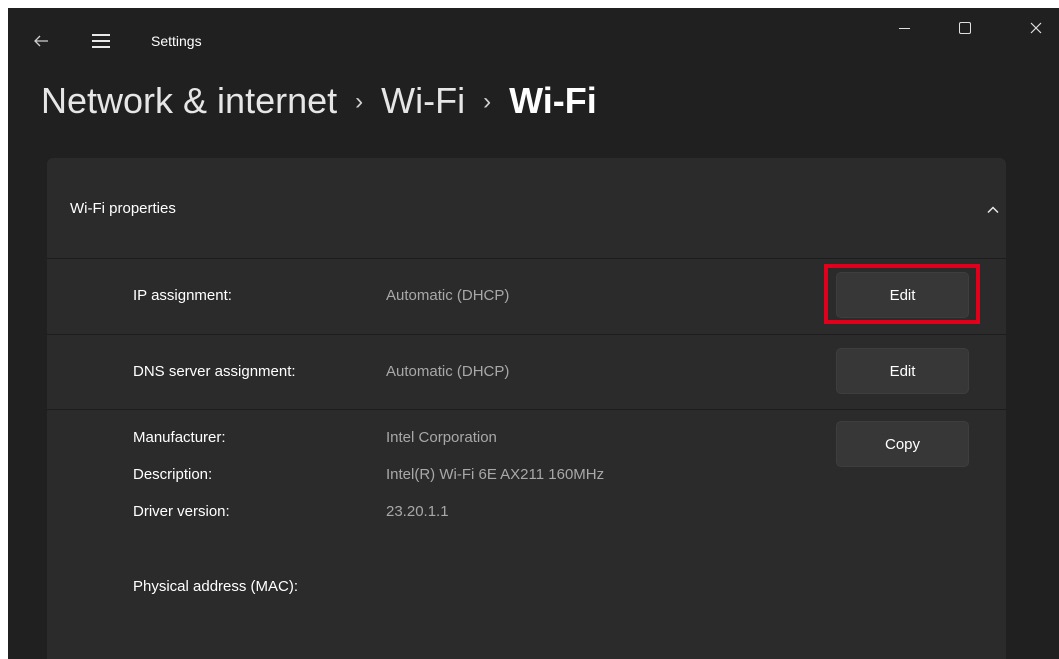  Describe the element at coordinates (526, 297) in the screenshot. I see `ip-assignment-row: IP assignment: Automatic (DHCP) Edit` at that location.